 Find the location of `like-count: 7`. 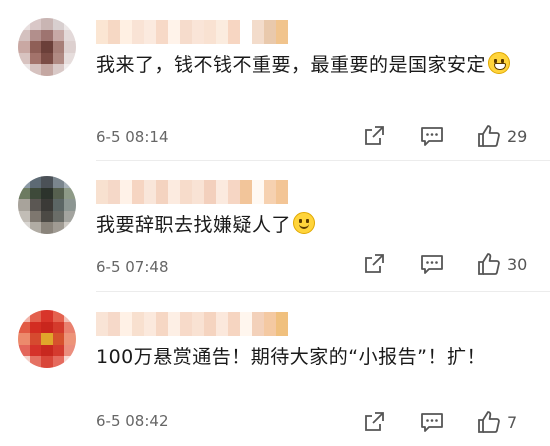

like-count: 7 is located at coordinates (512, 422).